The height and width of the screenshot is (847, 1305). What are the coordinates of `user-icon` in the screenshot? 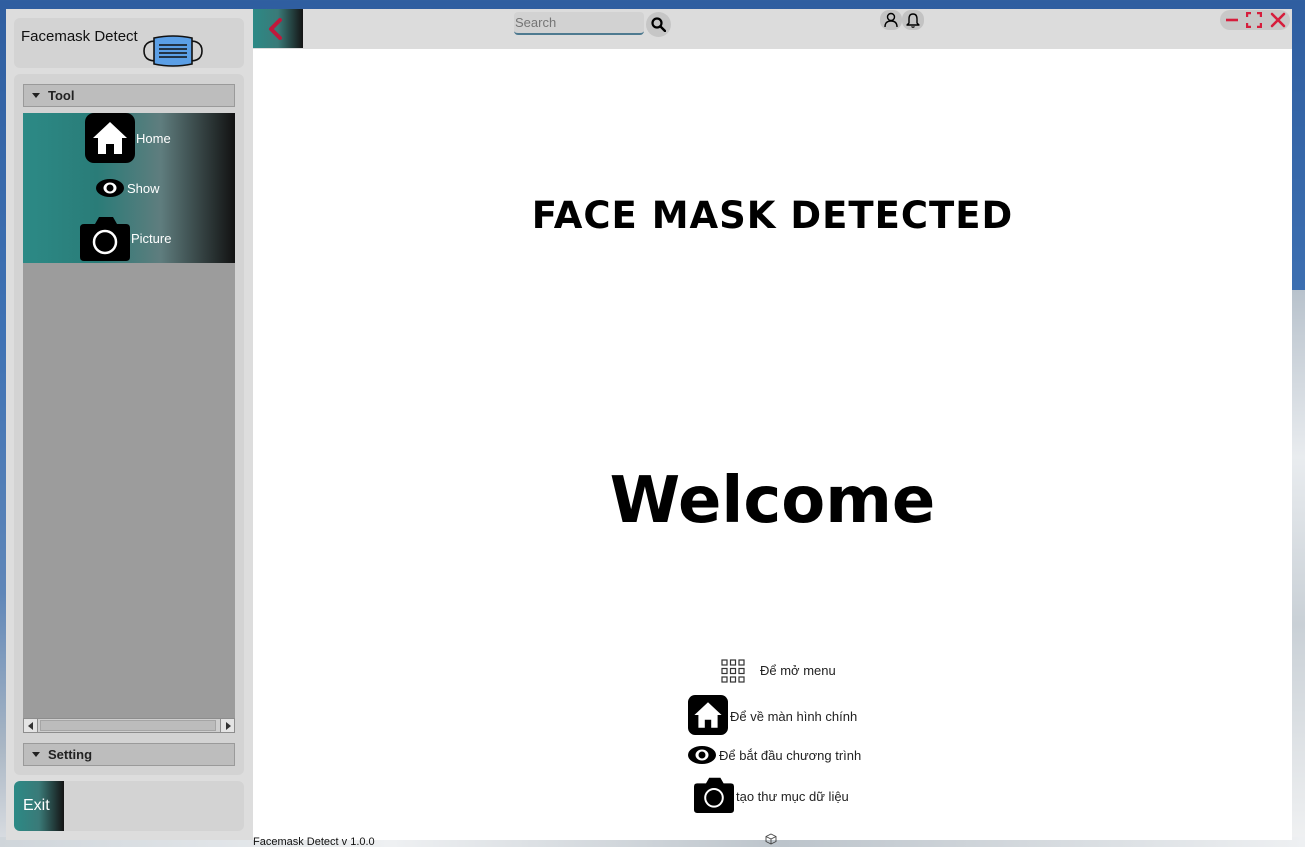 It's located at (891, 20).